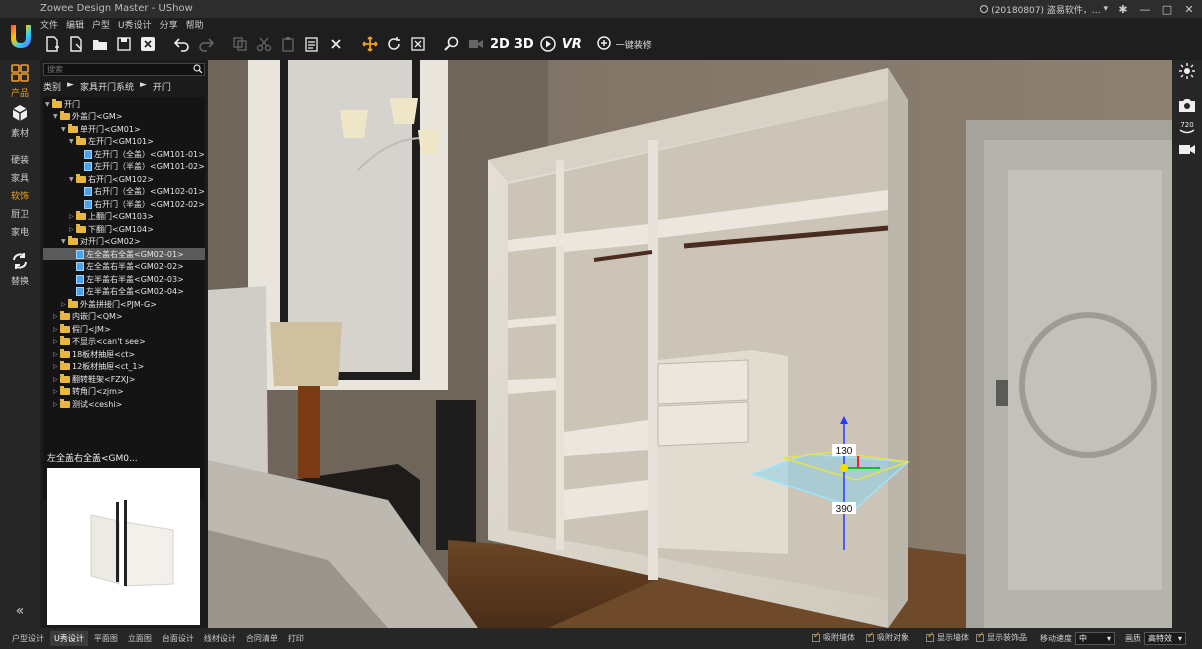 This screenshot has height=649, width=1202. What do you see at coordinates (20, 611) in the screenshot?
I see `collapse-panel-button: «` at bounding box center [20, 611].